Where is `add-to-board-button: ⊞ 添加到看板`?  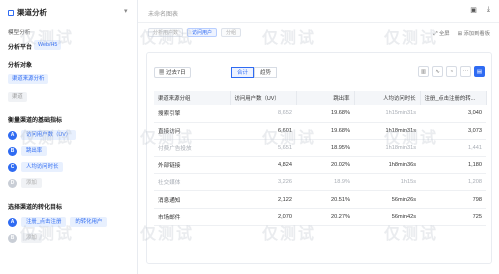 add-to-board-button: ⊞ 添加到看板 is located at coordinates (474, 33).